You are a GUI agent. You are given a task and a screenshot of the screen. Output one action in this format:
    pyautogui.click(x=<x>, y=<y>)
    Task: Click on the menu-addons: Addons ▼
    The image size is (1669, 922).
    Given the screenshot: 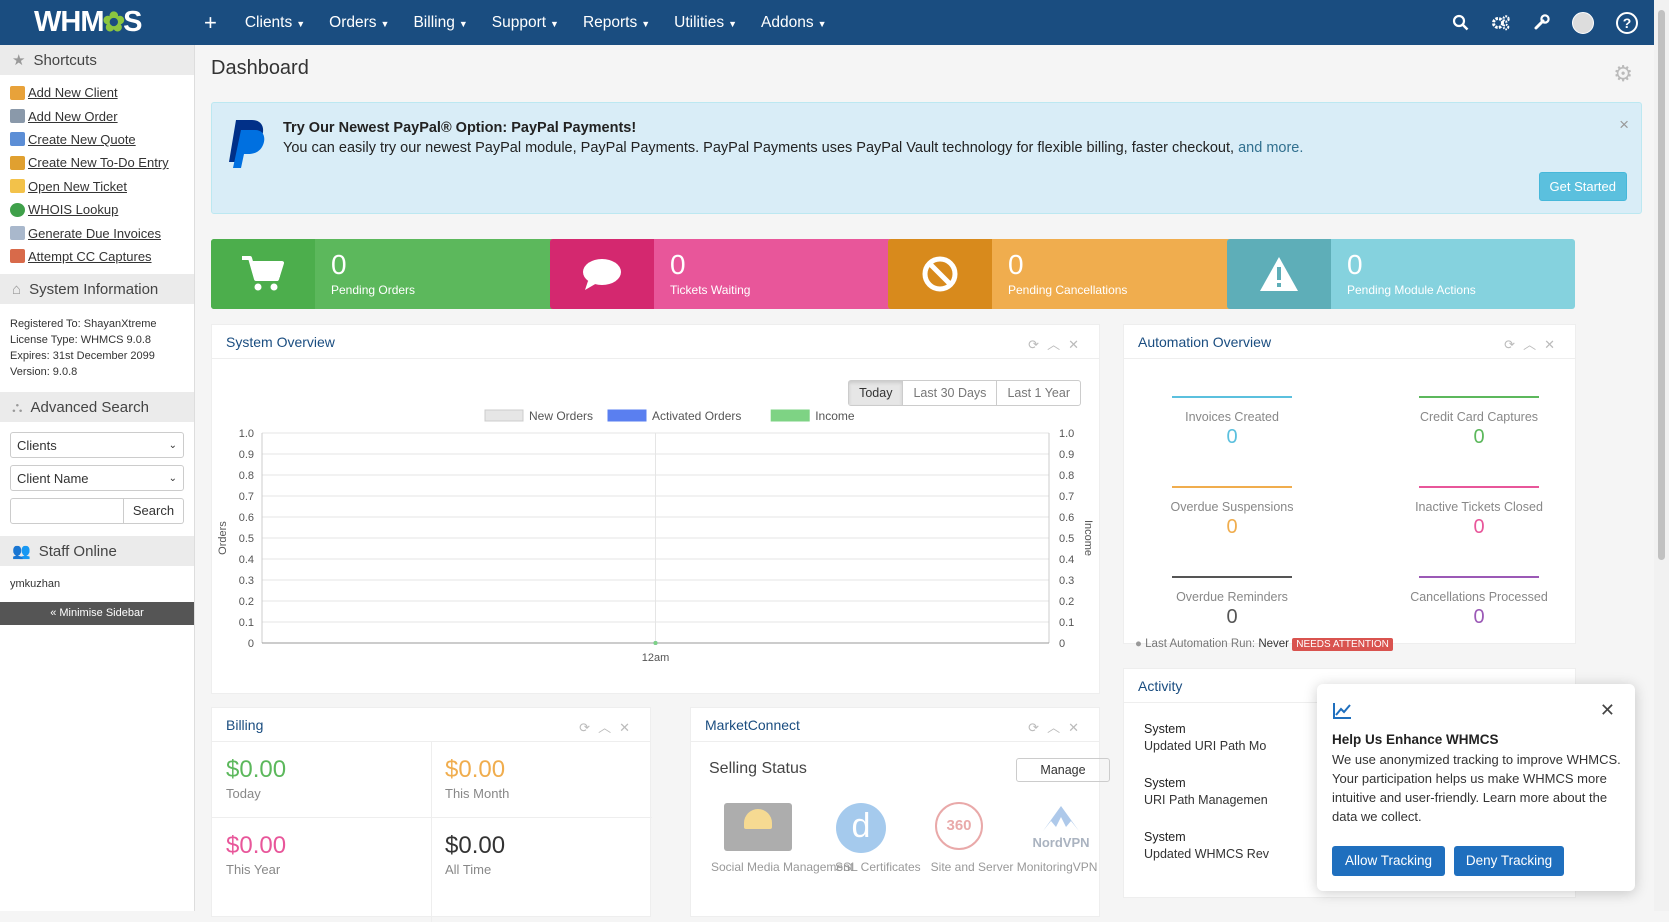 What is the action you would take?
    pyautogui.click(x=794, y=23)
    